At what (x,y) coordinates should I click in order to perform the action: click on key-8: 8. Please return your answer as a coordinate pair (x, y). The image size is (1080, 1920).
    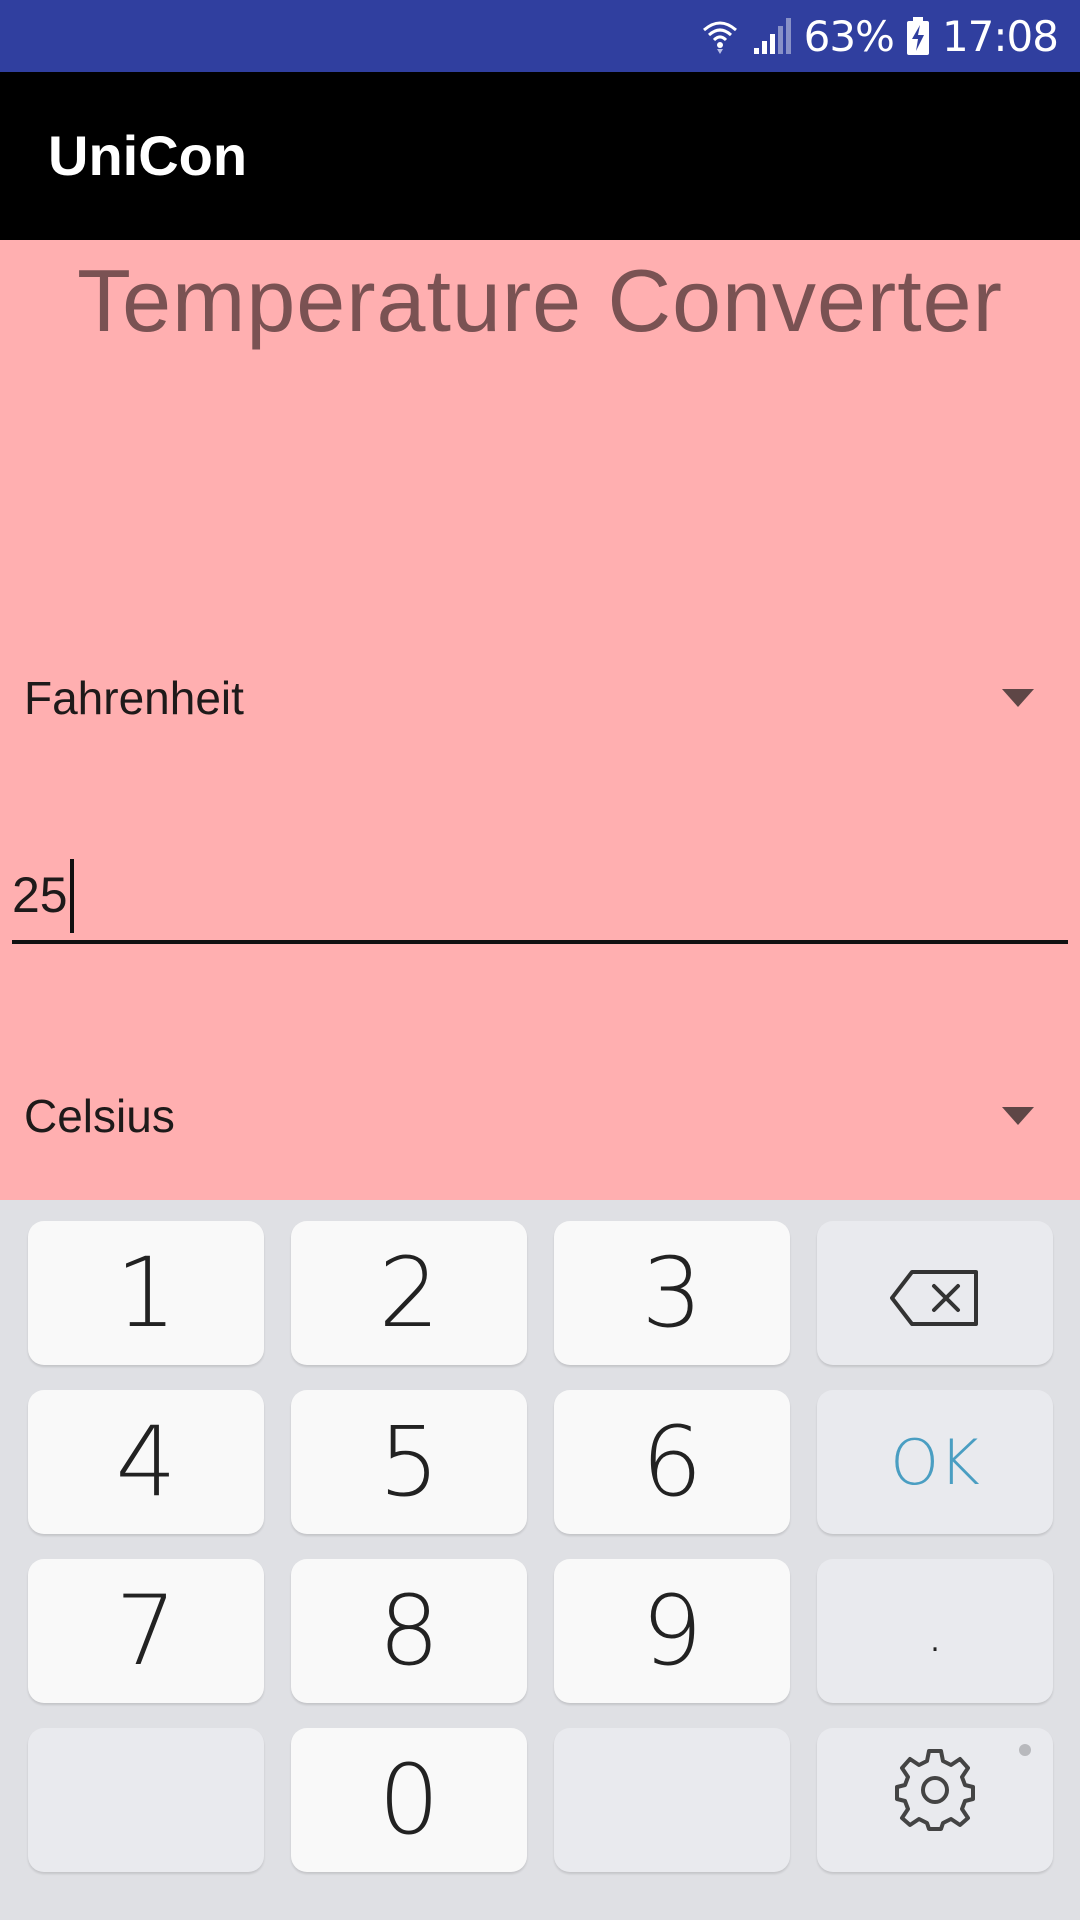
    Looking at the image, I should click on (409, 1631).